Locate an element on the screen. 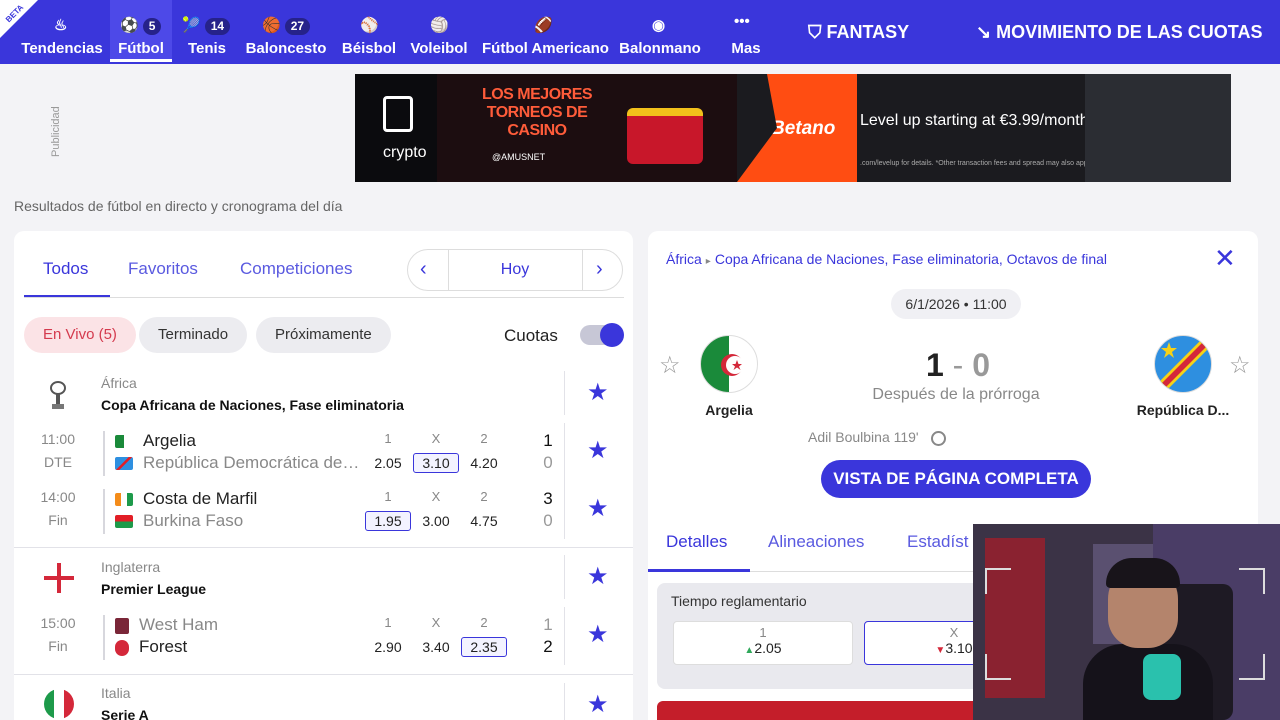 The height and width of the screenshot is (720, 1280). goal-scorer: Adil Boulbina 119' is located at coordinates (877, 437).